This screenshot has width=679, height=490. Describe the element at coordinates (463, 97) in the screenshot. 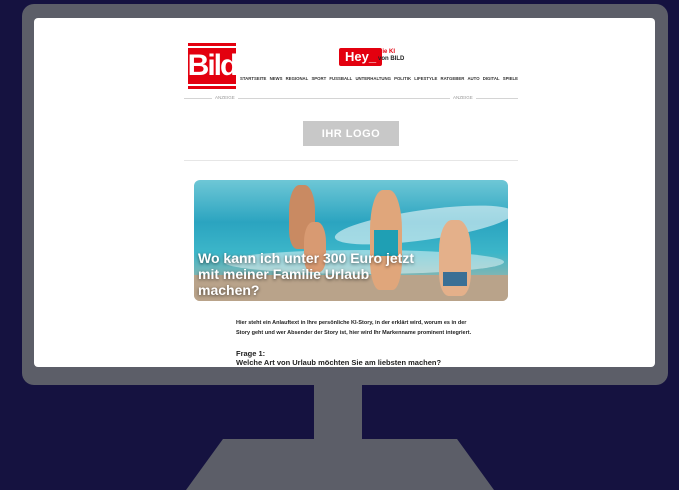

I see `ad-label-right: ANZEIGE` at that location.